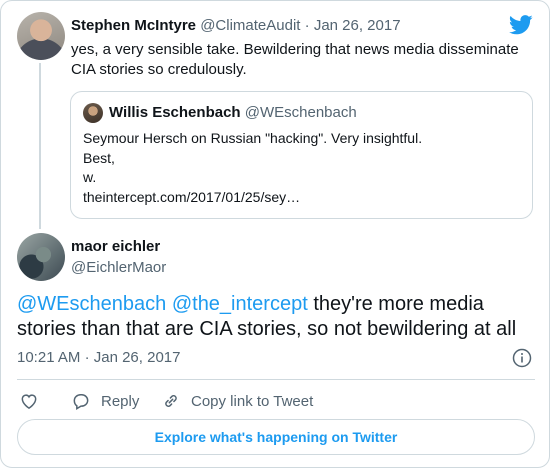  I want to click on twitter-bird-icon, so click(521, 25).